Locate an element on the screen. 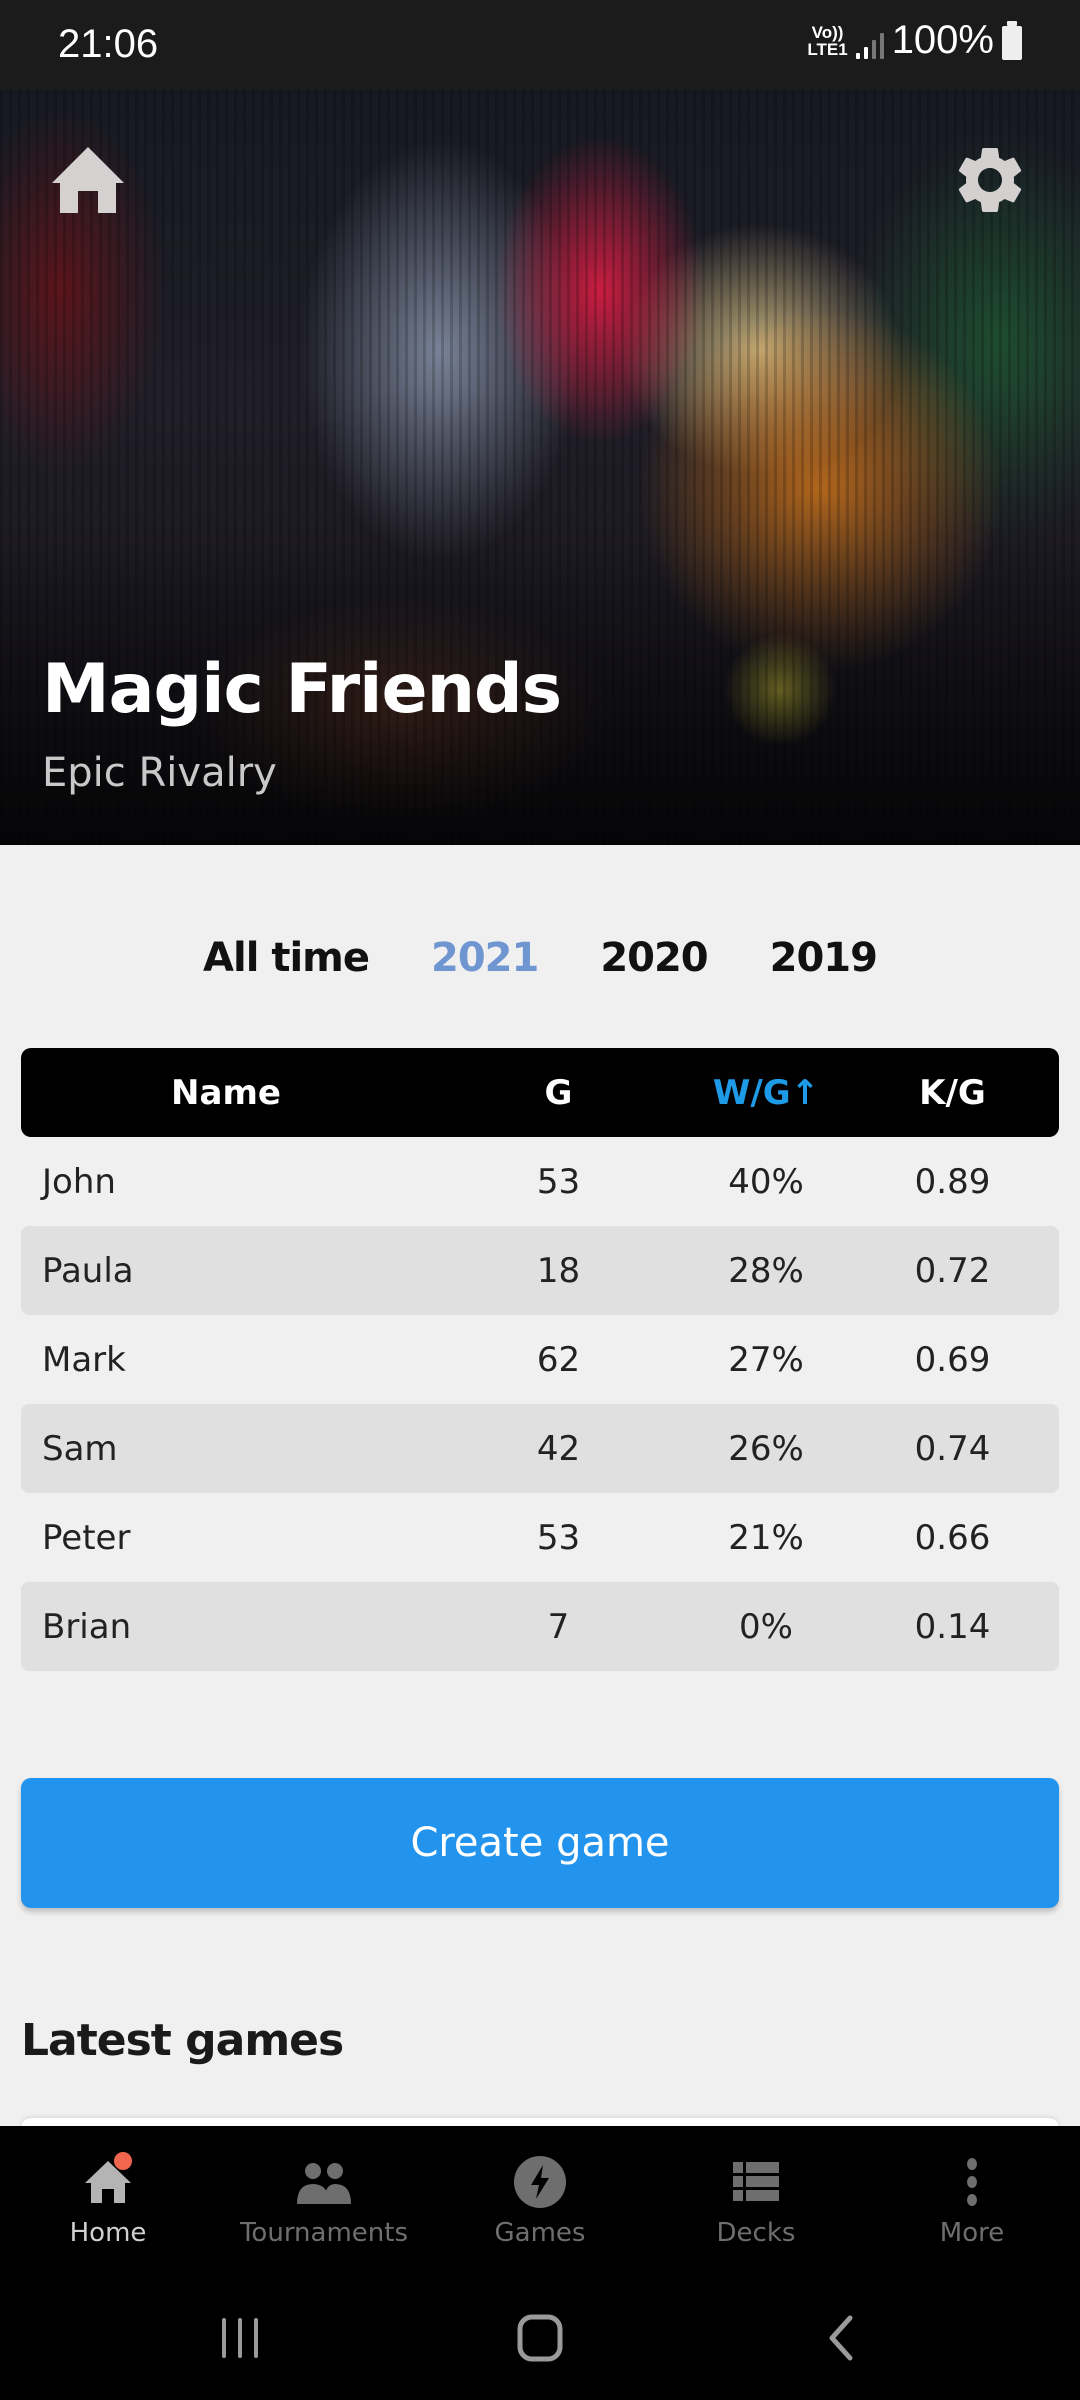  tab-2019: 2019 is located at coordinates (823, 958).